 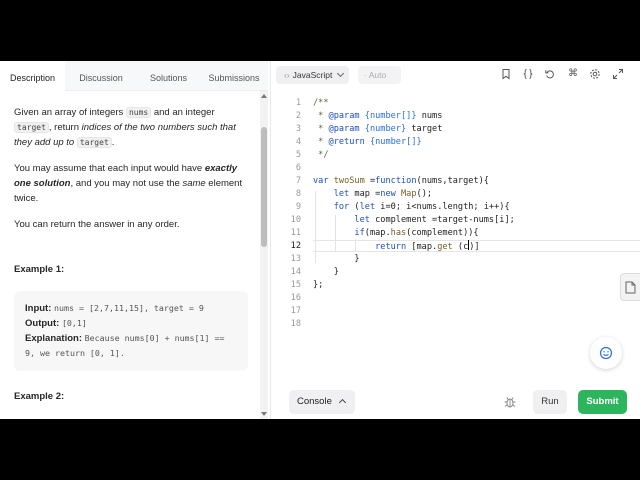 I want to click on text: Given an array of integers, so click(x=70, y=112).